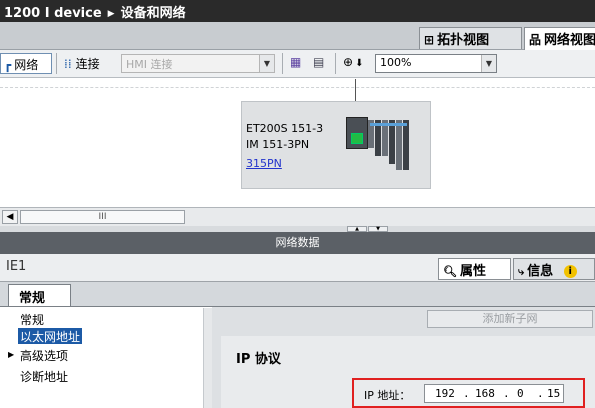 This screenshot has height=408, width=595. I want to click on ip-protocol-section: IP 协议 IP 地址： 192 . 168 . 0 . 15, so click(408, 372).